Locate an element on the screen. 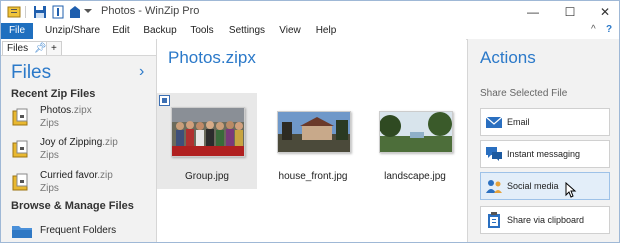 The height and width of the screenshot is (243, 620). group-photo-image is located at coordinates (208, 132).